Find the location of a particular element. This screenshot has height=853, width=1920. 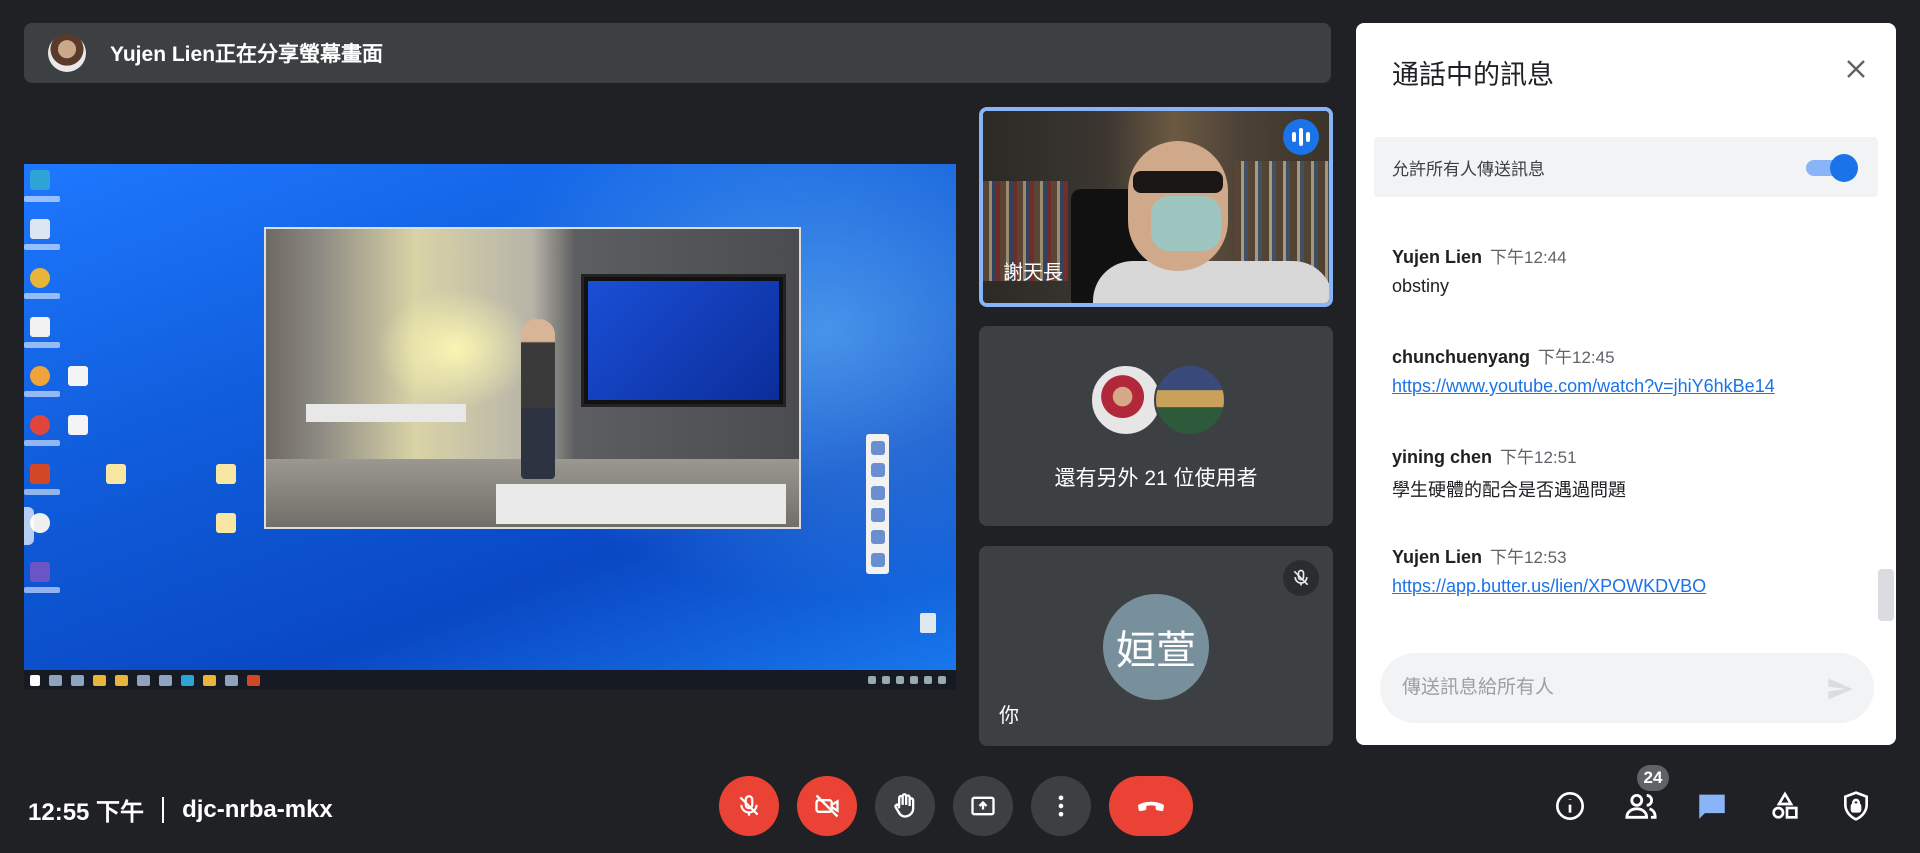

allow-messages-label: 允許所有人傳送訊息 is located at coordinates (1468, 169).